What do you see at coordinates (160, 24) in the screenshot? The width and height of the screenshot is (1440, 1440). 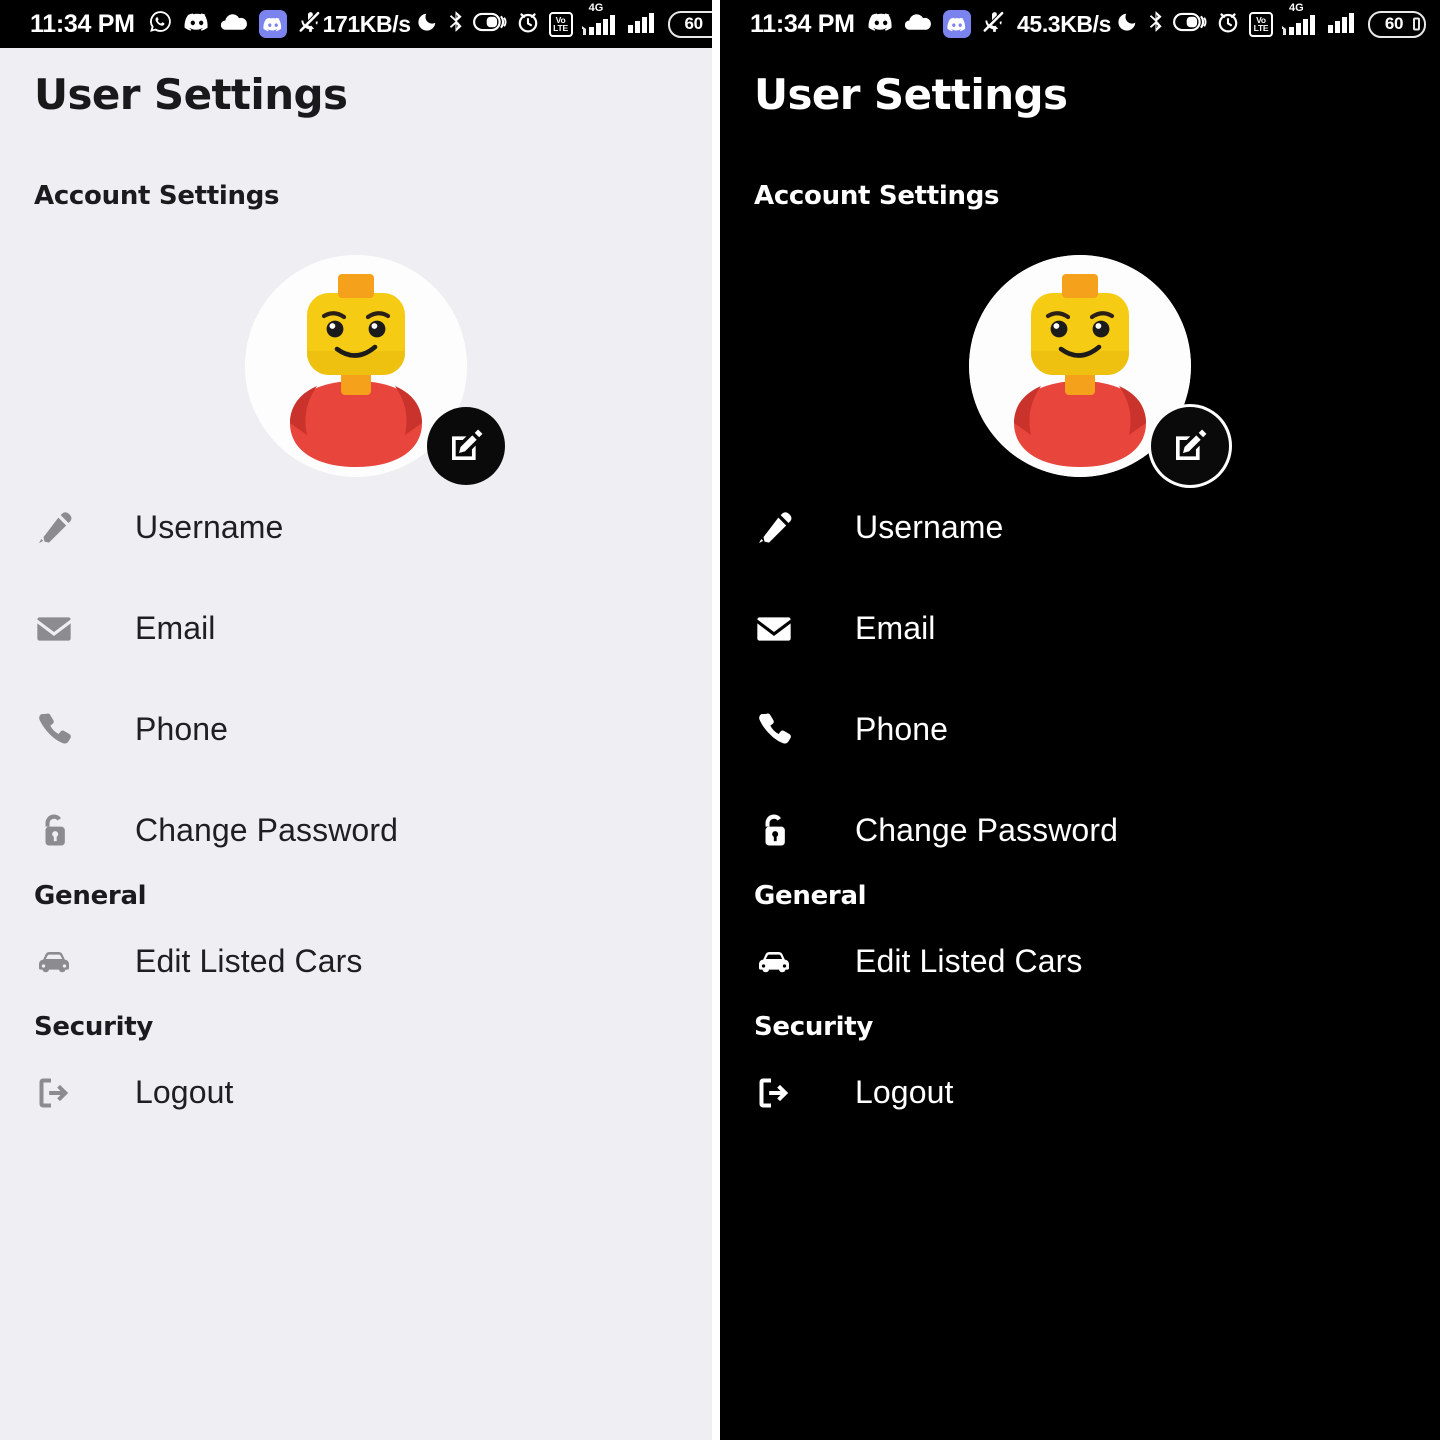 I see `whatsapp-icon` at bounding box center [160, 24].